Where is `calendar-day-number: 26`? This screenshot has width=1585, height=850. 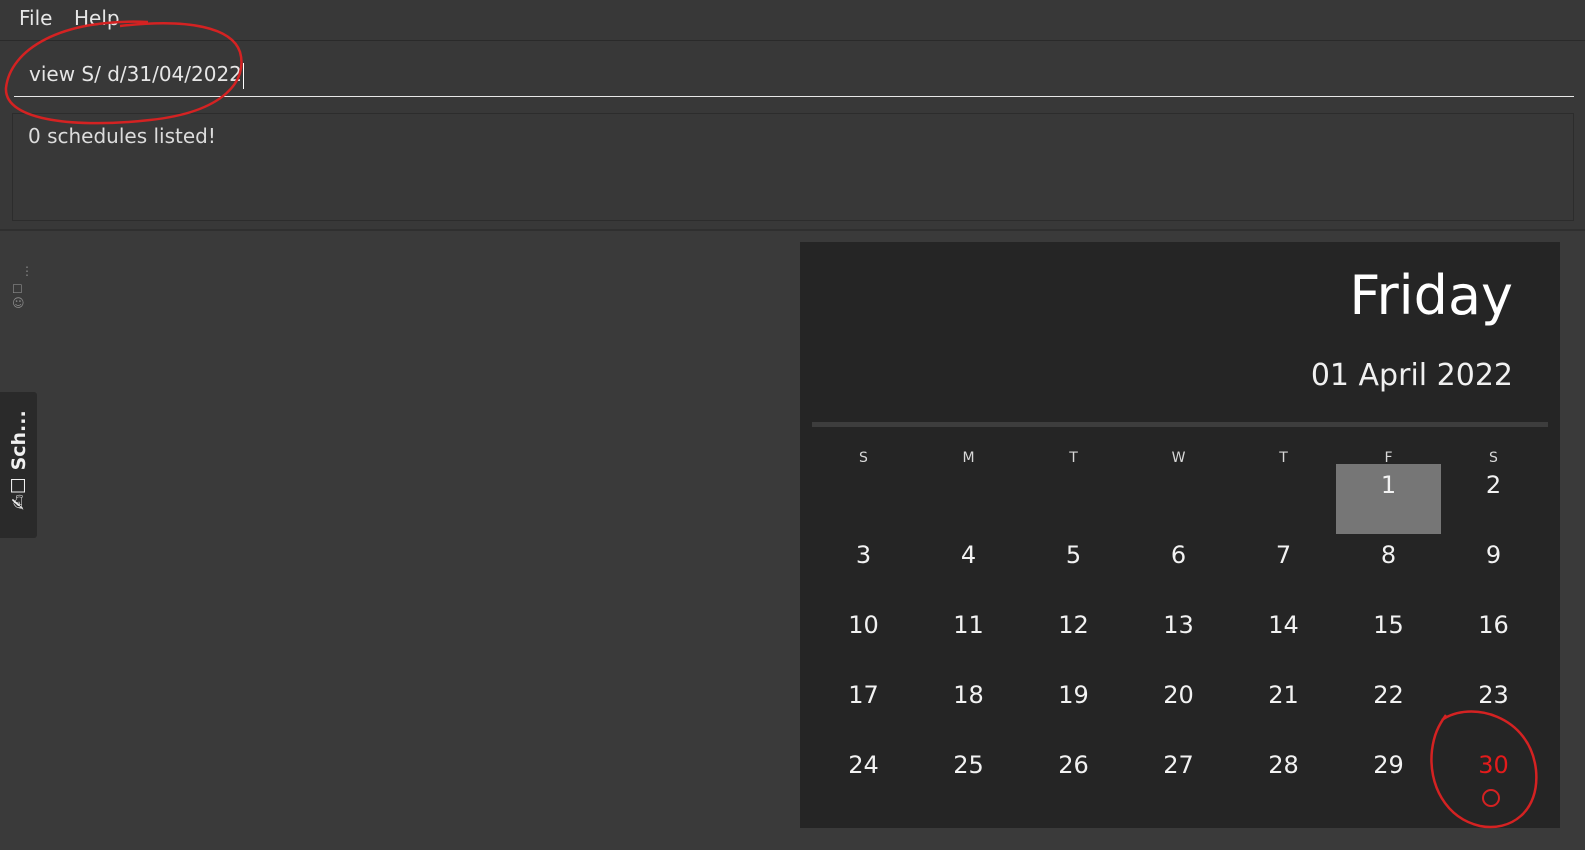
calendar-day-number: 26 is located at coordinates (1073, 765).